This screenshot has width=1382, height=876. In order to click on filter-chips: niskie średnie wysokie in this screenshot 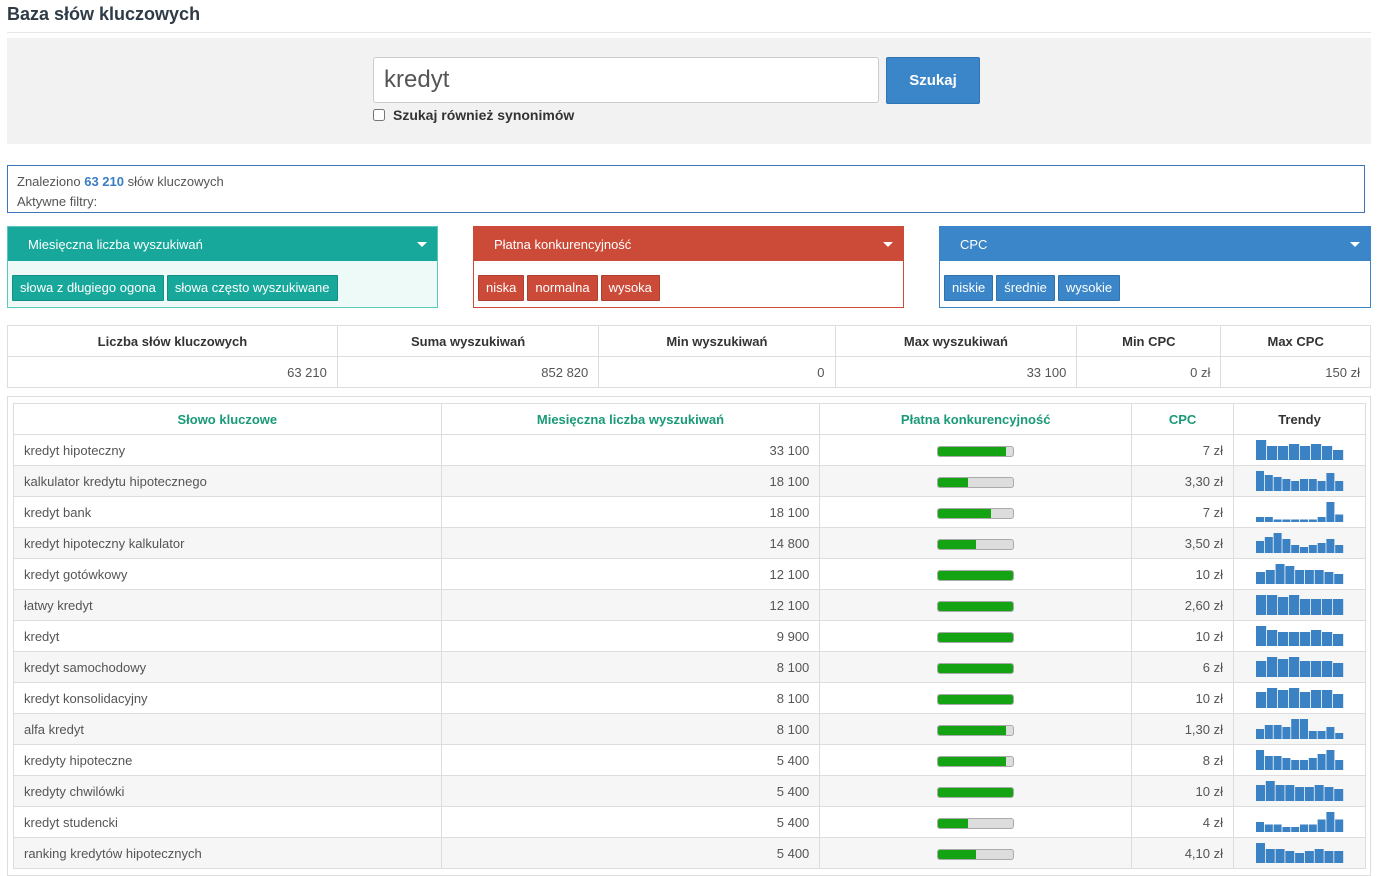, I will do `click(1155, 281)`.